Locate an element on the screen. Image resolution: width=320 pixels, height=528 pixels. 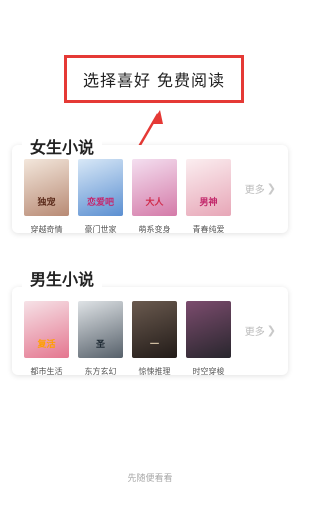
female-more-button: 更多 ❯ is located at coordinates (260, 188).